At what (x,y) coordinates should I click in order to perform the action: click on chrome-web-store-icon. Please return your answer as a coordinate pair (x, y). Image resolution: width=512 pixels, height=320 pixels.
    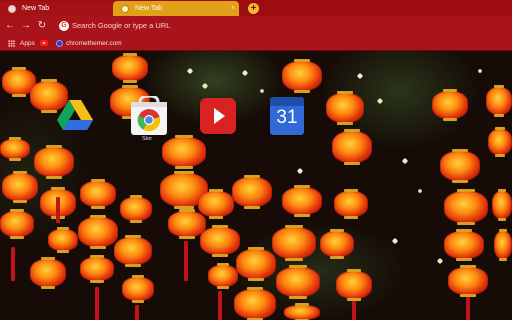
    Looking at the image, I should click on (149, 114).